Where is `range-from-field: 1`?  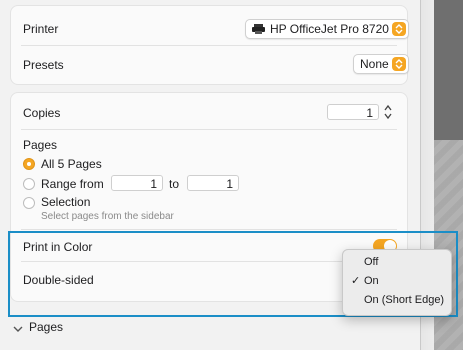
range-from-field: 1 is located at coordinates (137, 183).